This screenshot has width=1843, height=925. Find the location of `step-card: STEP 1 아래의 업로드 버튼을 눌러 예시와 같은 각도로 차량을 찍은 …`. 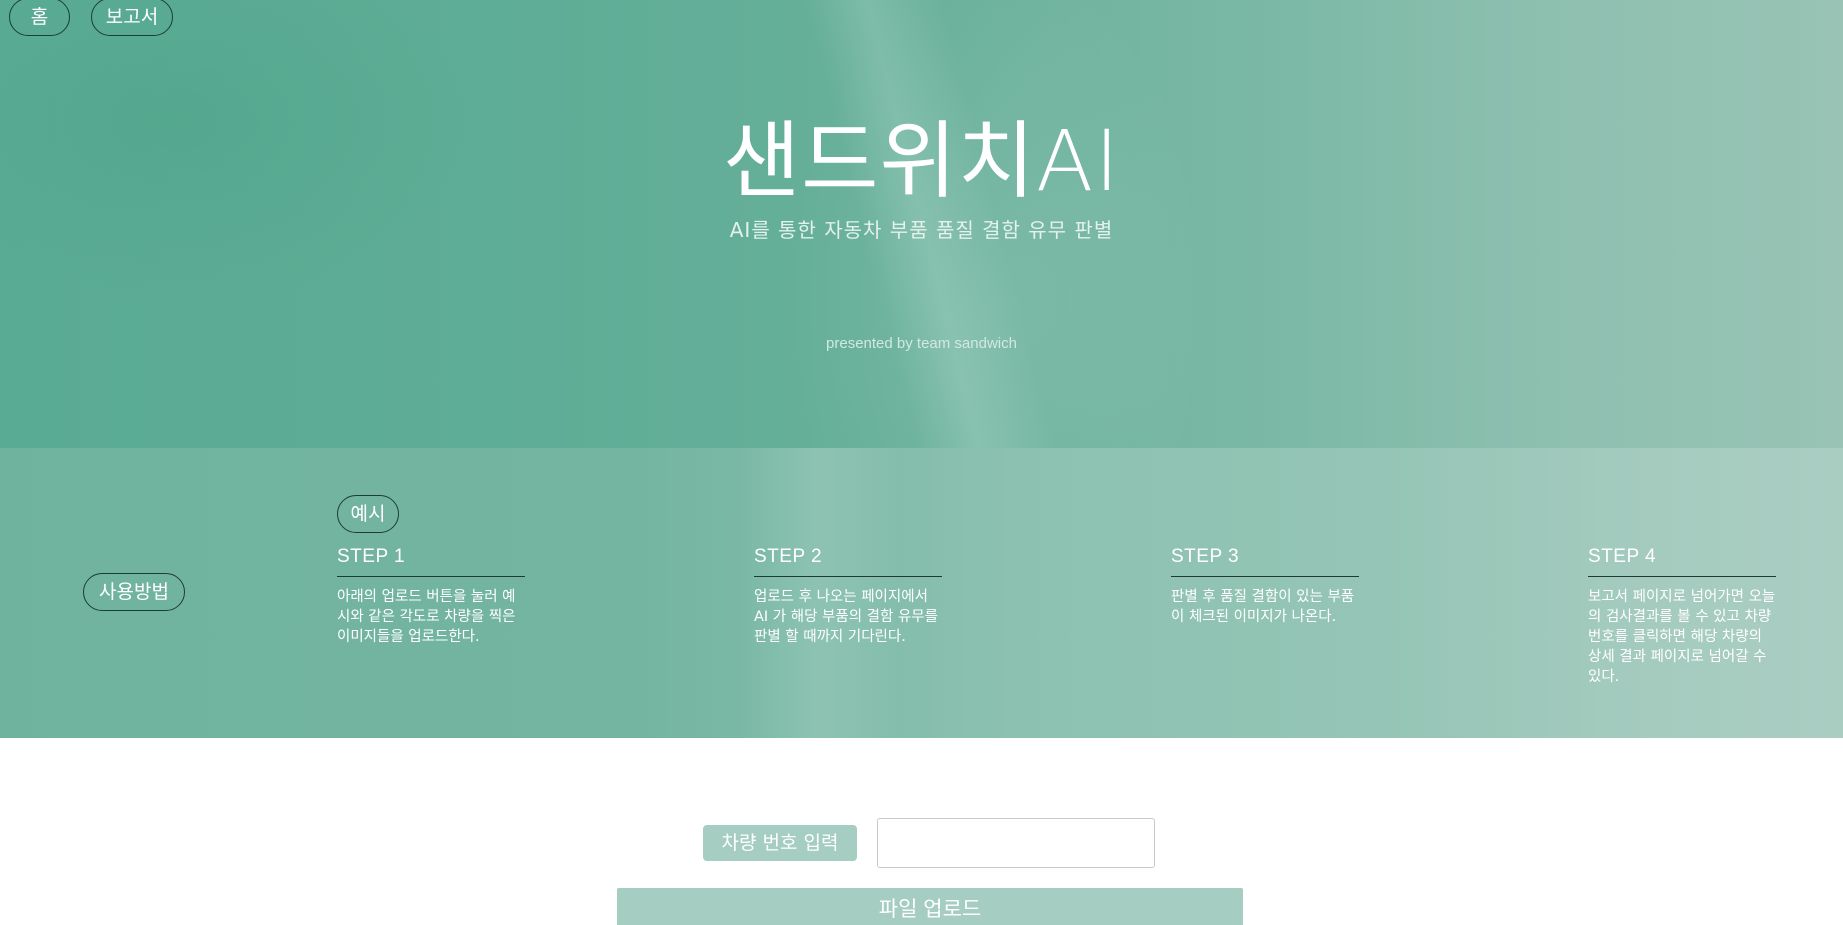

step-card: STEP 1 아래의 업로드 버튼을 눌러 예시와 같은 각도로 차량을 찍은 … is located at coordinates (432, 596).